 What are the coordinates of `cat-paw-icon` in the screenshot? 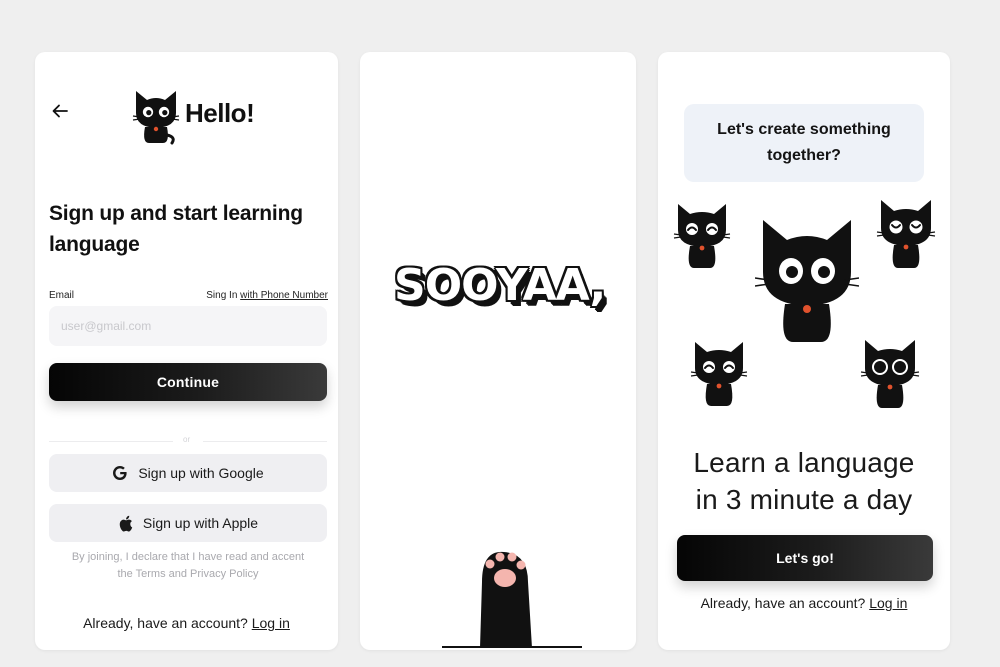 It's located at (512, 599).